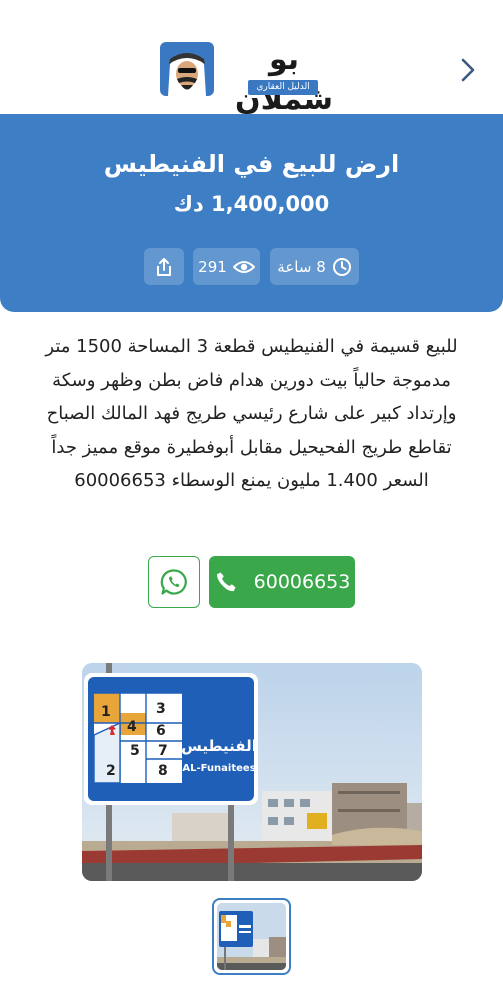 This screenshot has width=503, height=1000. I want to click on photo-thumbnail, so click(251, 936).